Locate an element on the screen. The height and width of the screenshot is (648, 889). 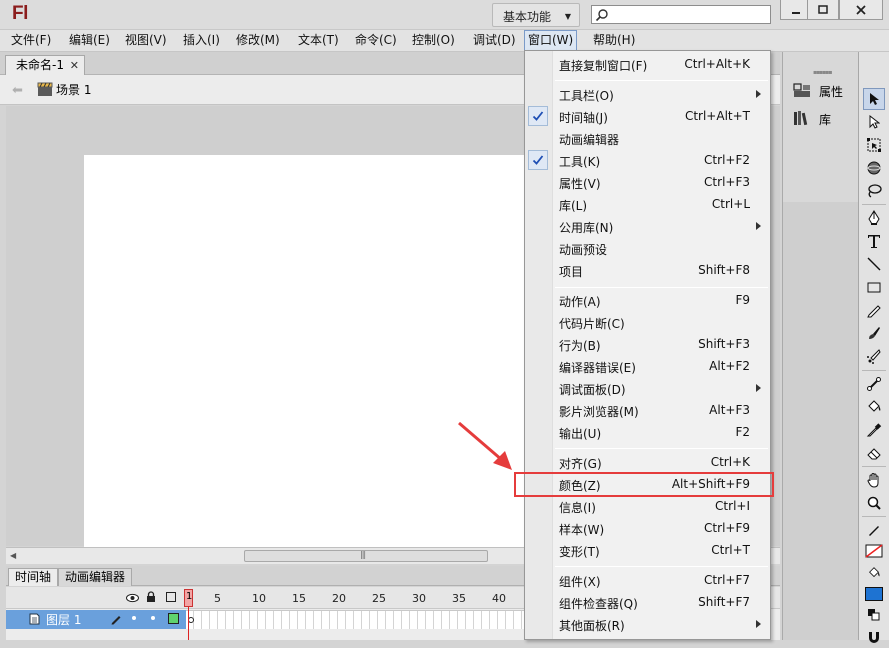
search-input is located at coordinates (681, 14).